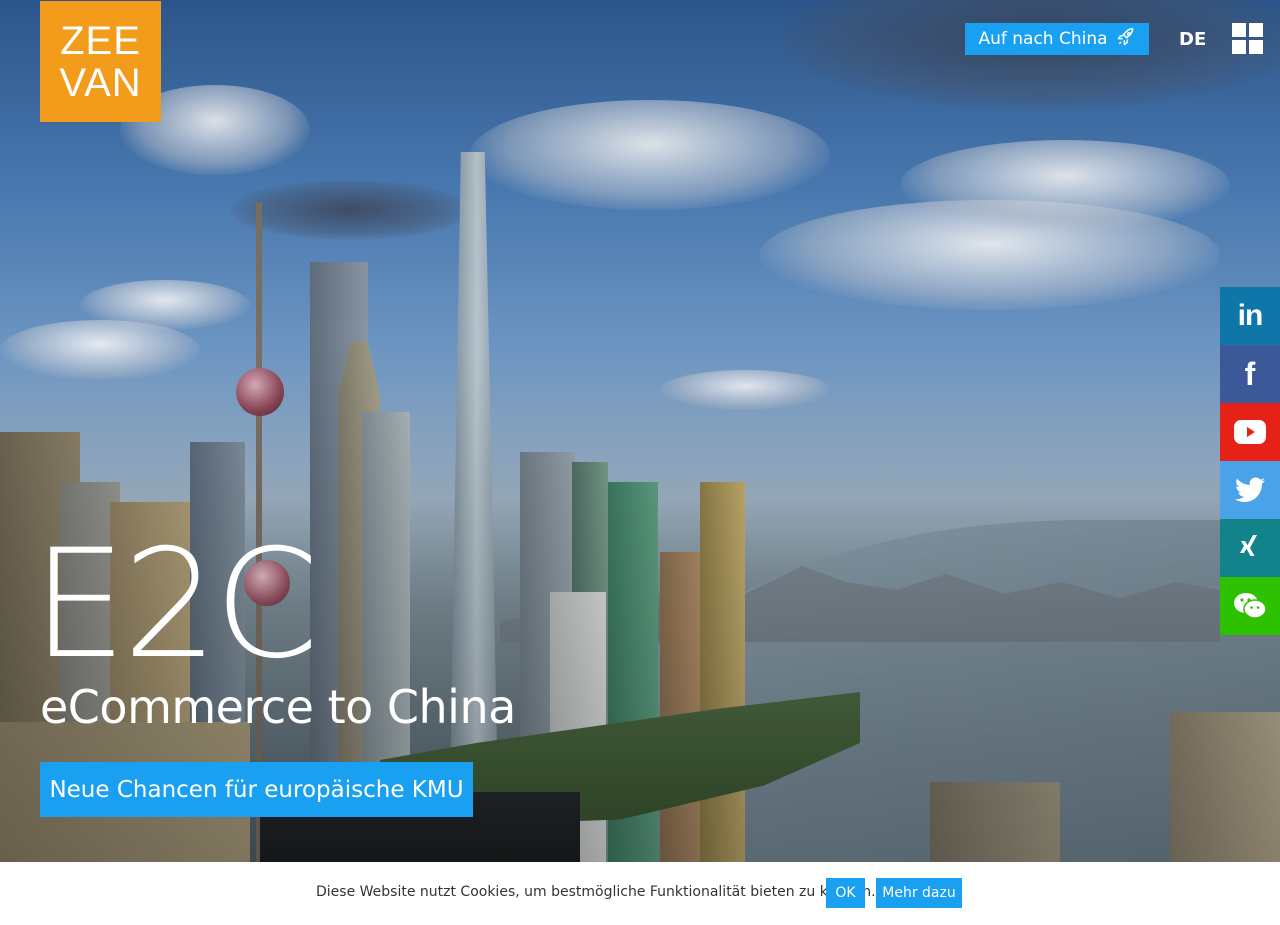 Image resolution: width=1280 pixels, height=925 pixels. I want to click on youtube-icon, so click(1250, 432).